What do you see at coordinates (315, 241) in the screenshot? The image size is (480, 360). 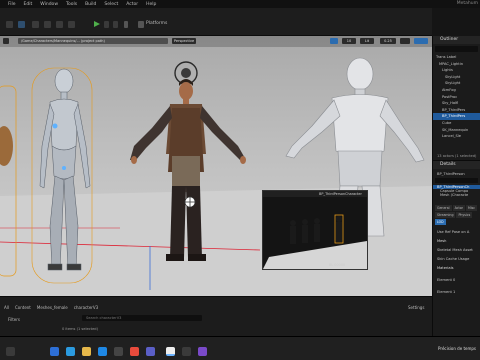 I see `preview-scene` at bounding box center [315, 241].